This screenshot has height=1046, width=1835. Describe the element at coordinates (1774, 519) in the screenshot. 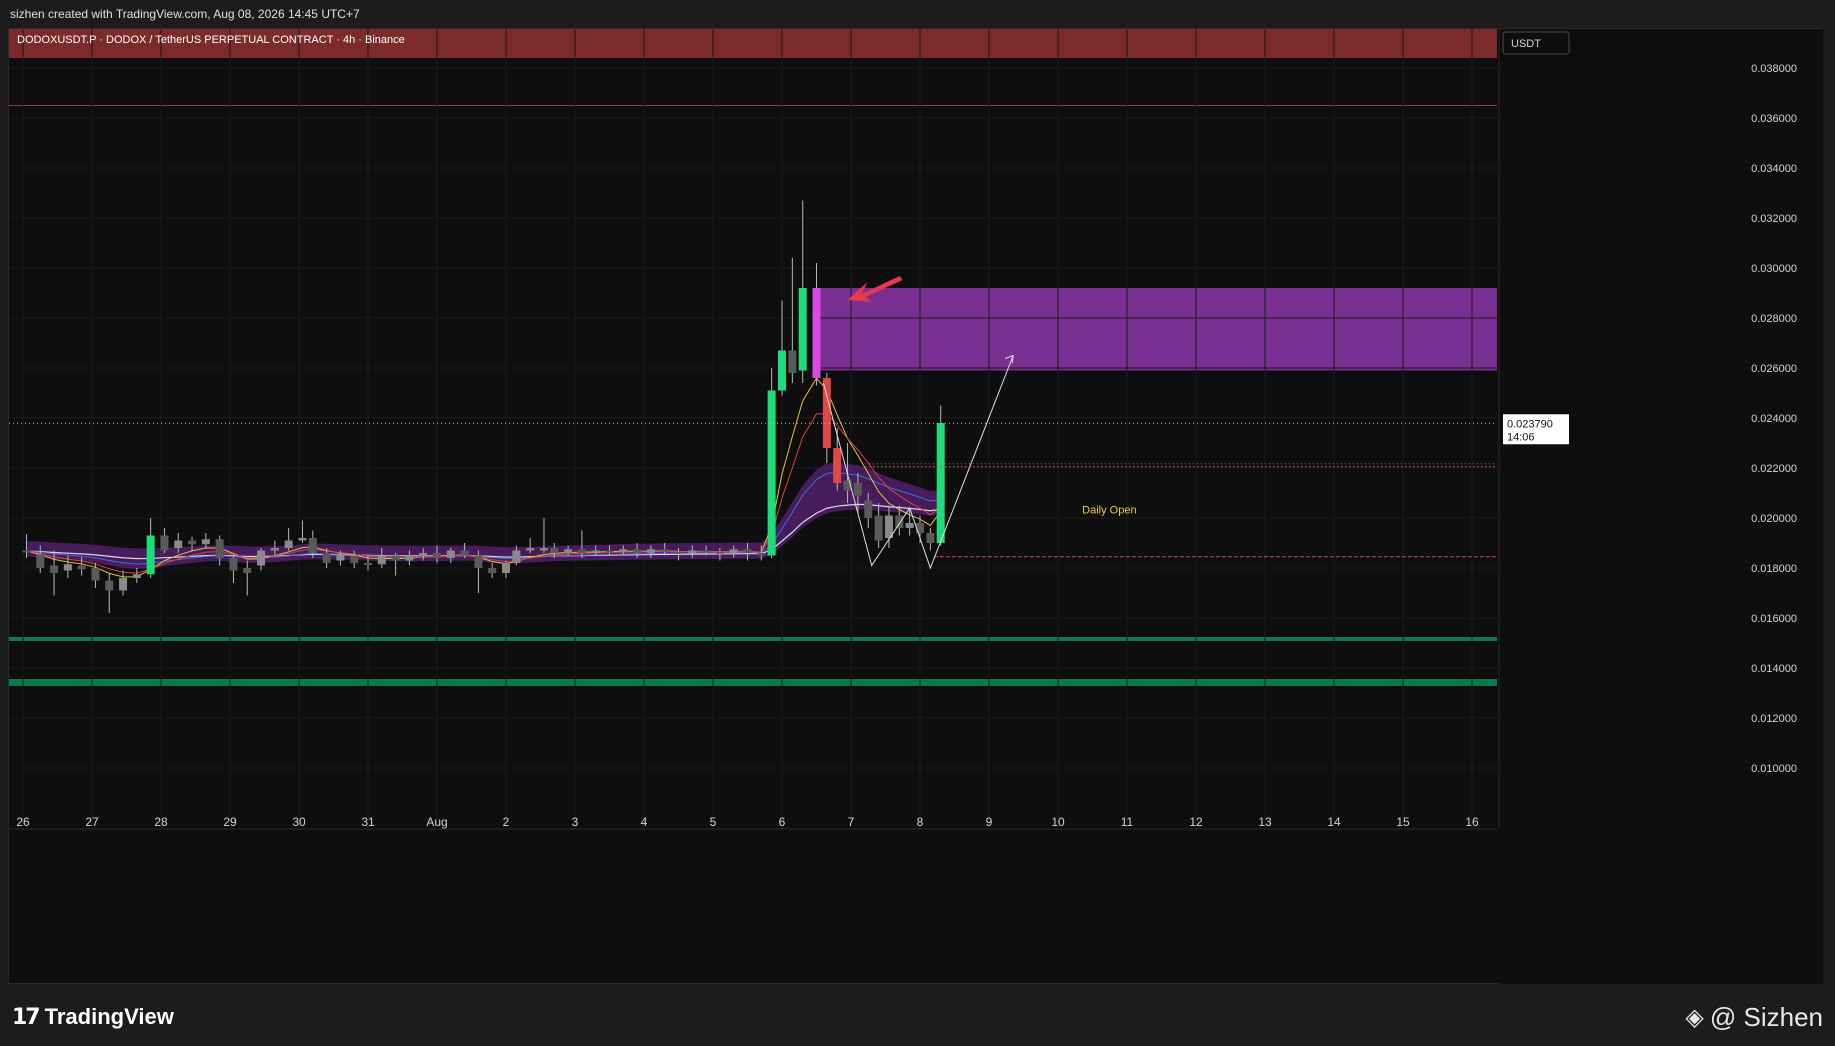

I see `price-tick-label: 0.020000` at that location.